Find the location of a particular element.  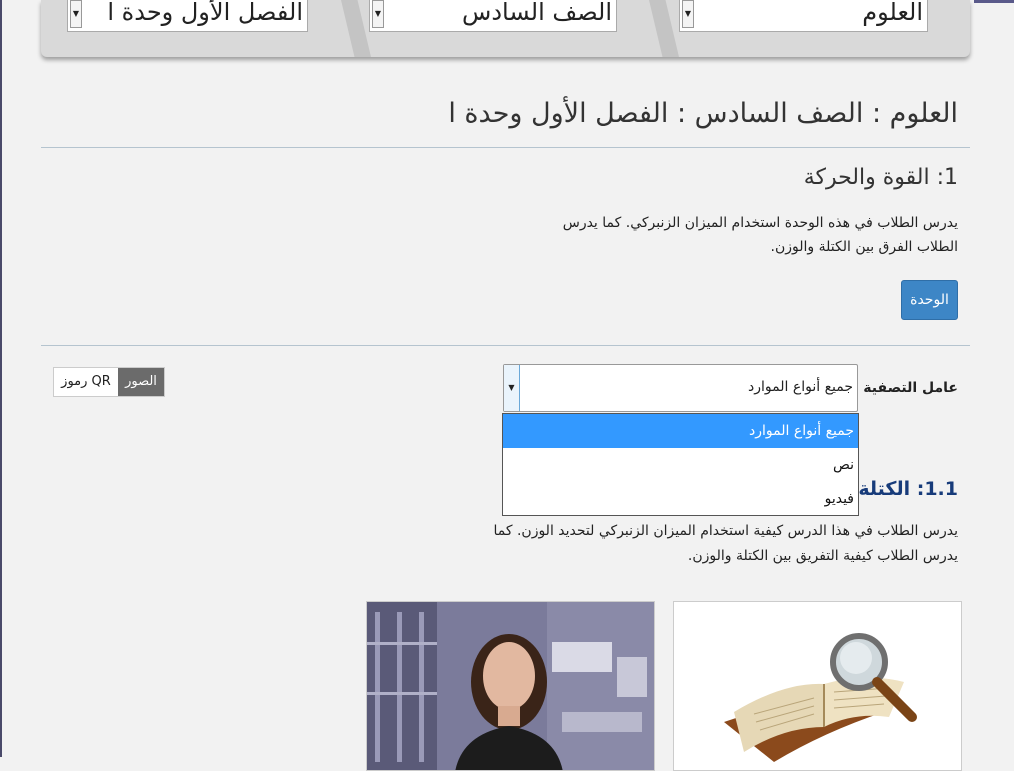

qr-codes-toggle: رموز QR is located at coordinates (86, 382).